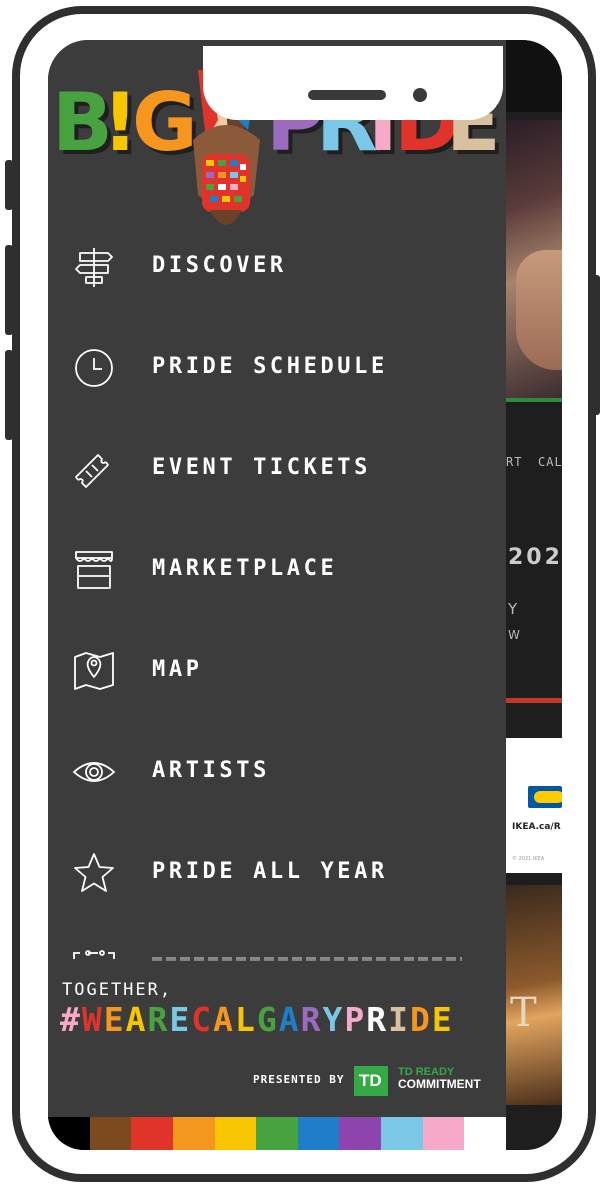  Describe the element at coordinates (535, 557) in the screenshot. I see `background-year: 2021` at that location.